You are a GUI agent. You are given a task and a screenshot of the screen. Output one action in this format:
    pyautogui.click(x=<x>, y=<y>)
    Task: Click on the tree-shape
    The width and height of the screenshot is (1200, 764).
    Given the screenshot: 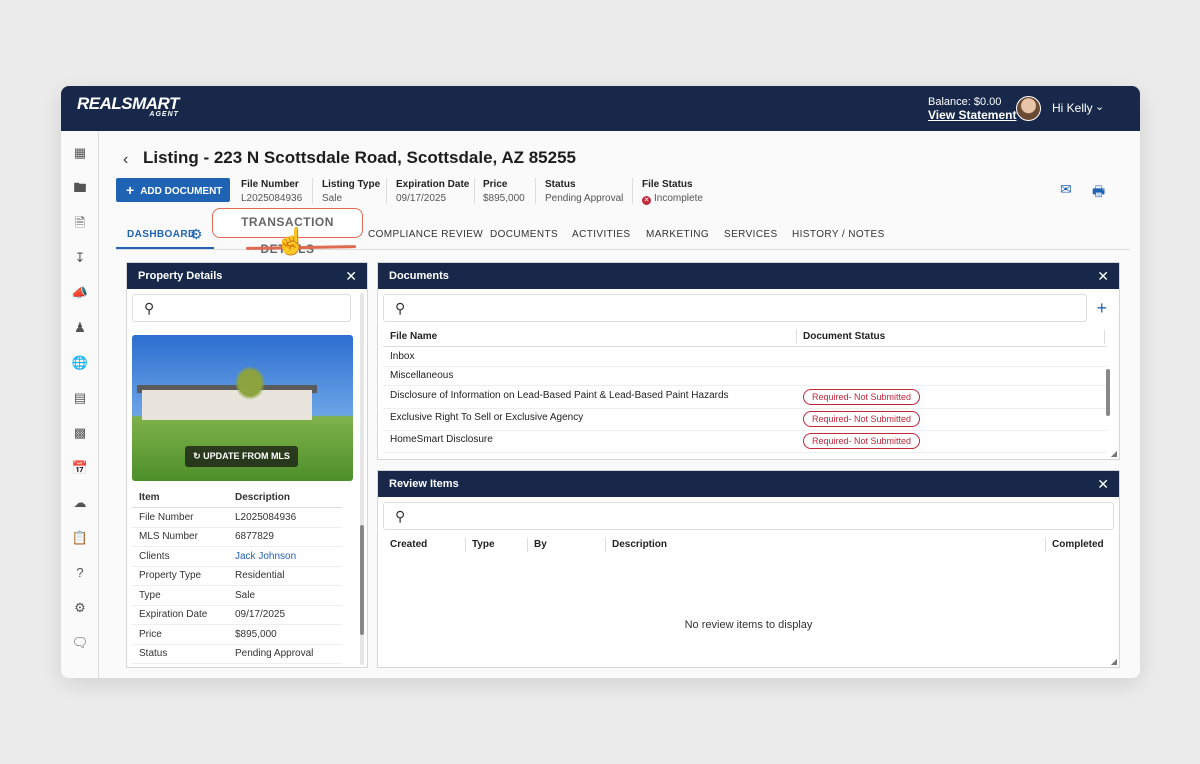 What is the action you would take?
    pyautogui.click(x=250, y=383)
    